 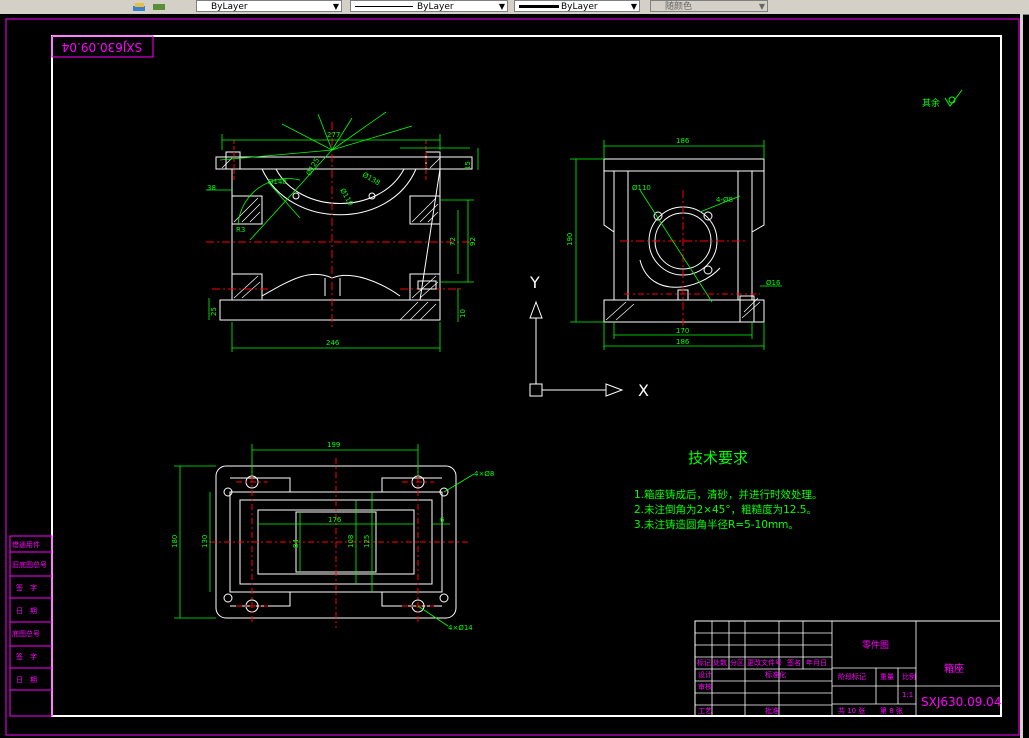 What do you see at coordinates (26, 587) in the screenshot?
I see `strip-label-3: 签 字` at bounding box center [26, 587].